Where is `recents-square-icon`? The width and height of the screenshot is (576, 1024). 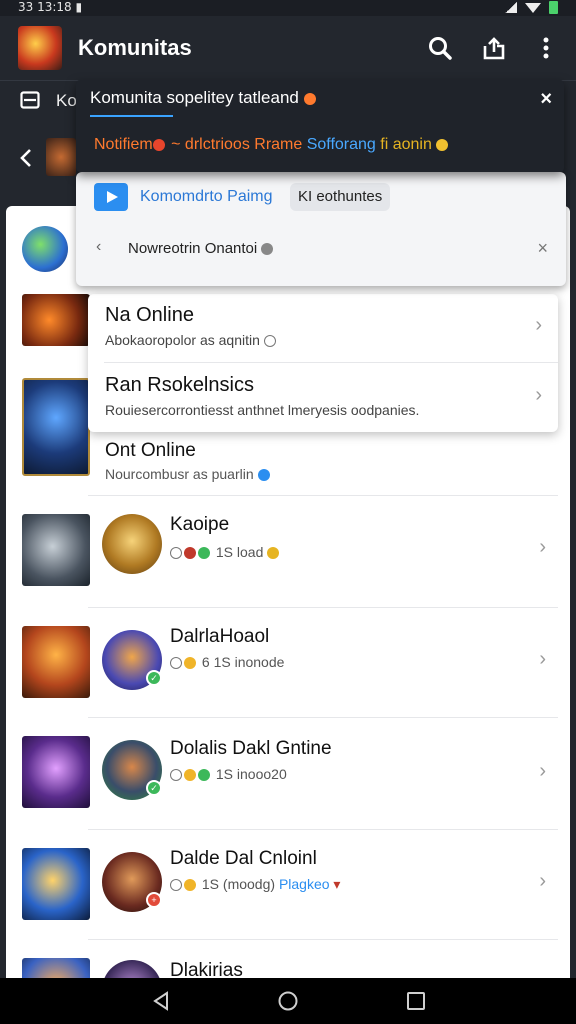
recents-square-icon is located at coordinates (416, 1001).